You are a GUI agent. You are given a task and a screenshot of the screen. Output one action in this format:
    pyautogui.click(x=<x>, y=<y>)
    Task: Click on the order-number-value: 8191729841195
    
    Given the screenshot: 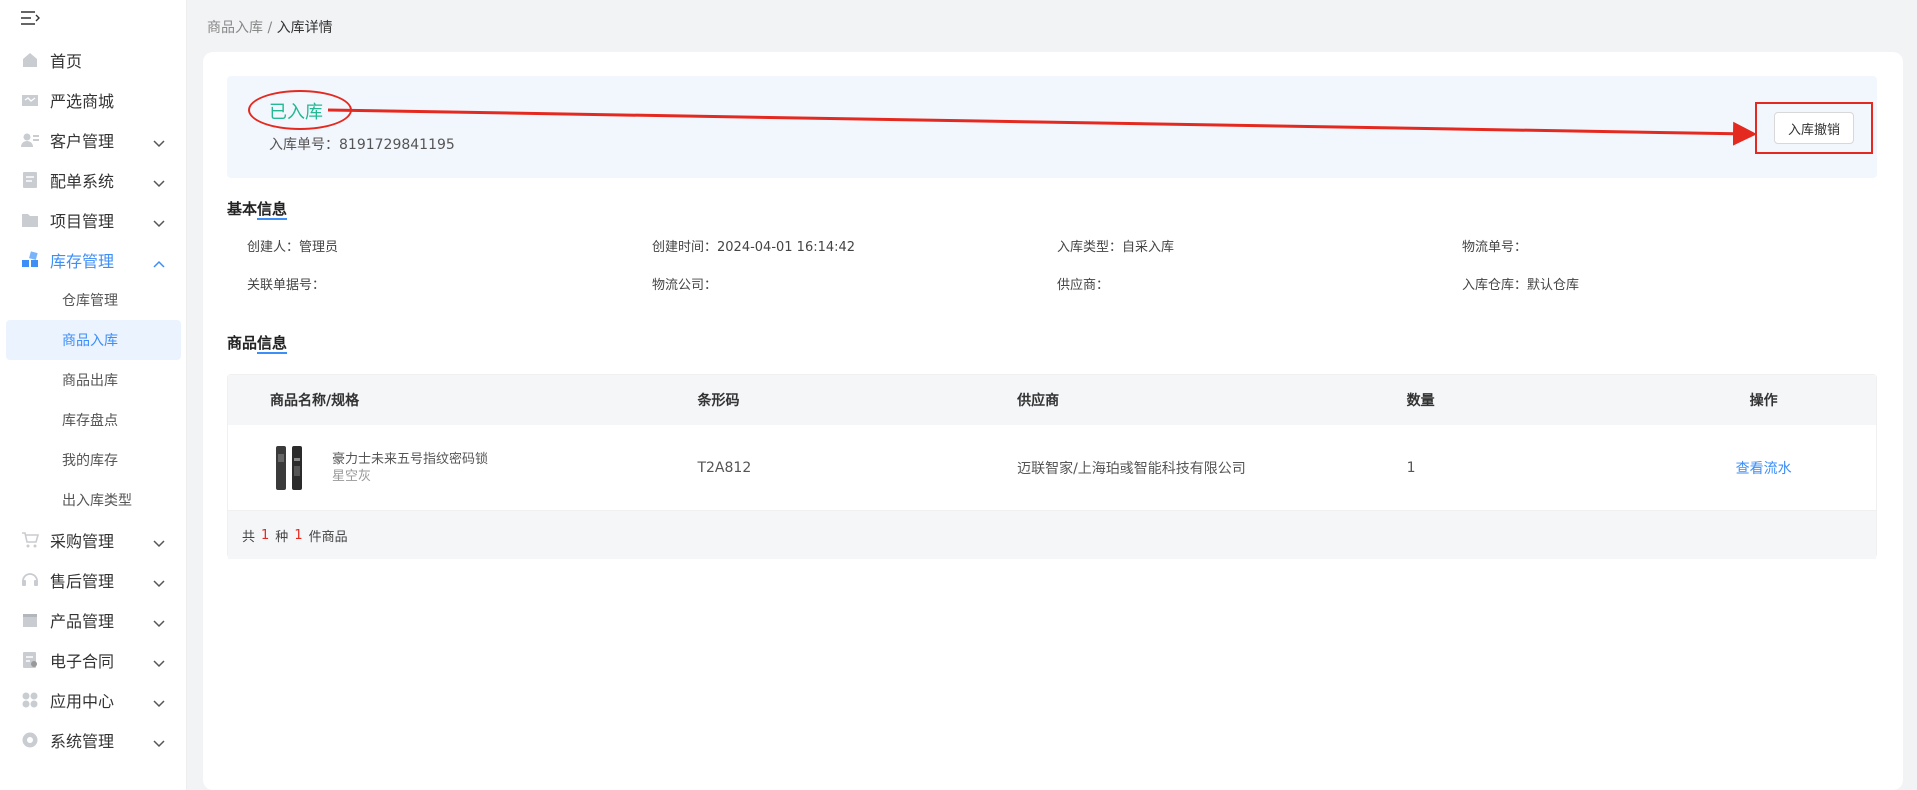 What is the action you would take?
    pyautogui.click(x=397, y=145)
    